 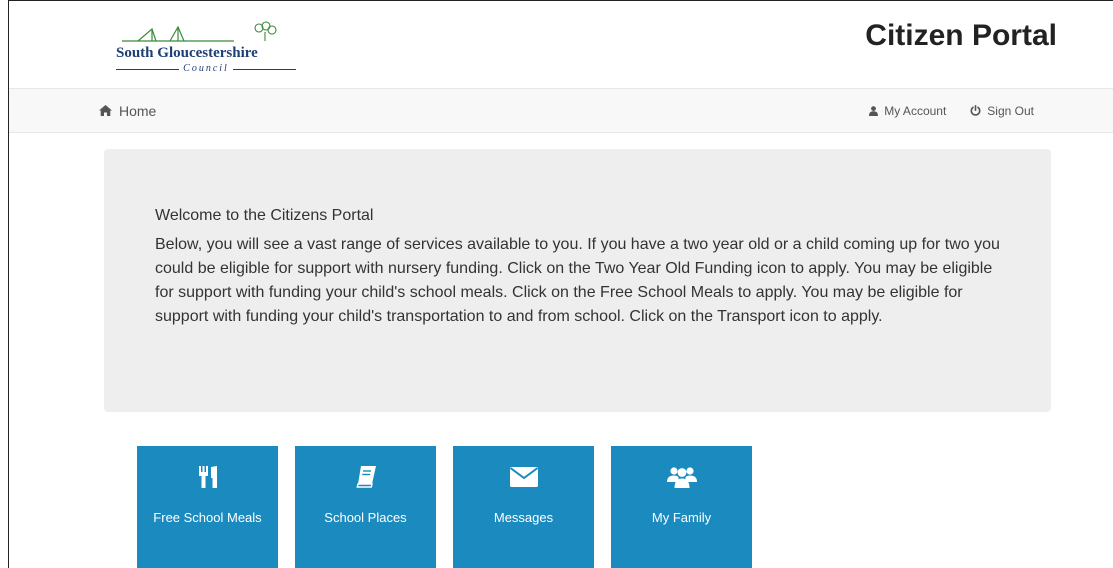 I want to click on tile-free-school-meals: Free School Meals, so click(x=207, y=507).